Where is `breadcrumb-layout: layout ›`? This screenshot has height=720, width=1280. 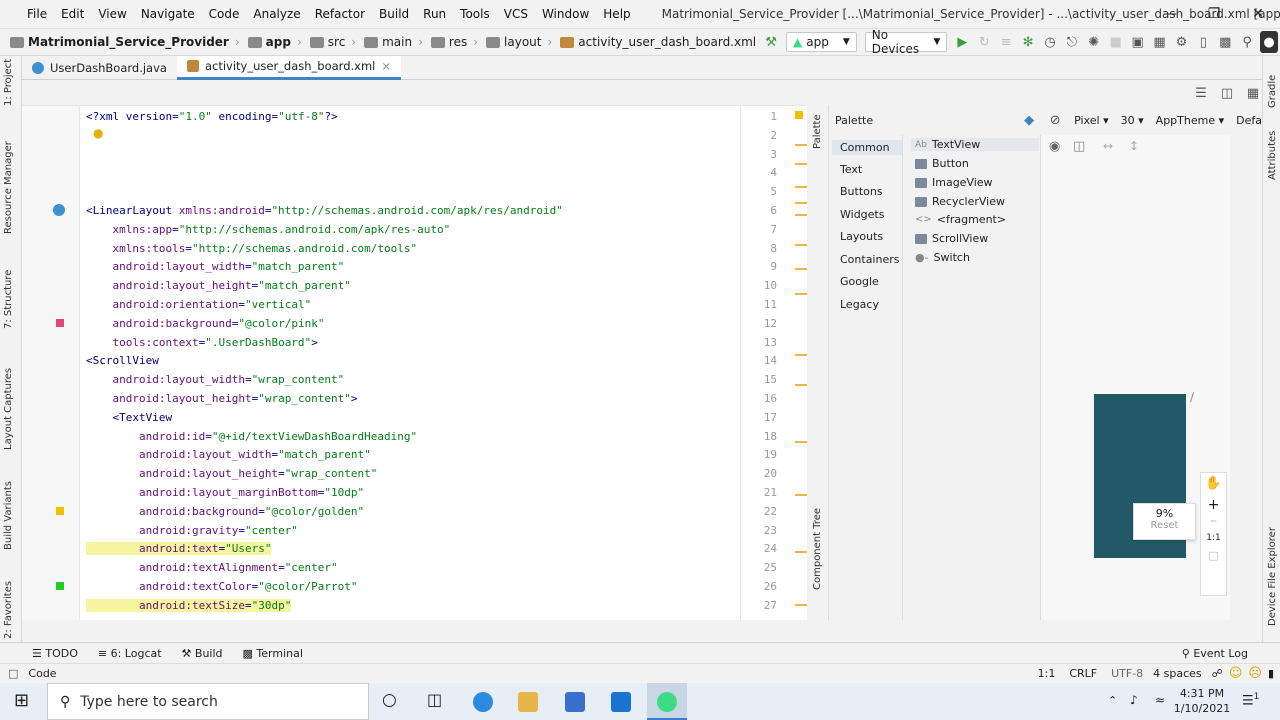 breadcrumb-layout: layout › is located at coordinates (519, 42).